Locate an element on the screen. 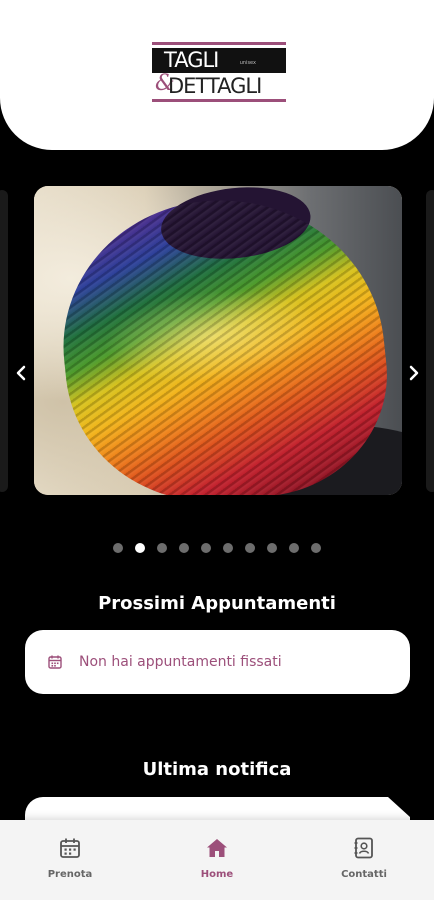 The height and width of the screenshot is (900, 434). tab-label: Prenota is located at coordinates (70, 874).